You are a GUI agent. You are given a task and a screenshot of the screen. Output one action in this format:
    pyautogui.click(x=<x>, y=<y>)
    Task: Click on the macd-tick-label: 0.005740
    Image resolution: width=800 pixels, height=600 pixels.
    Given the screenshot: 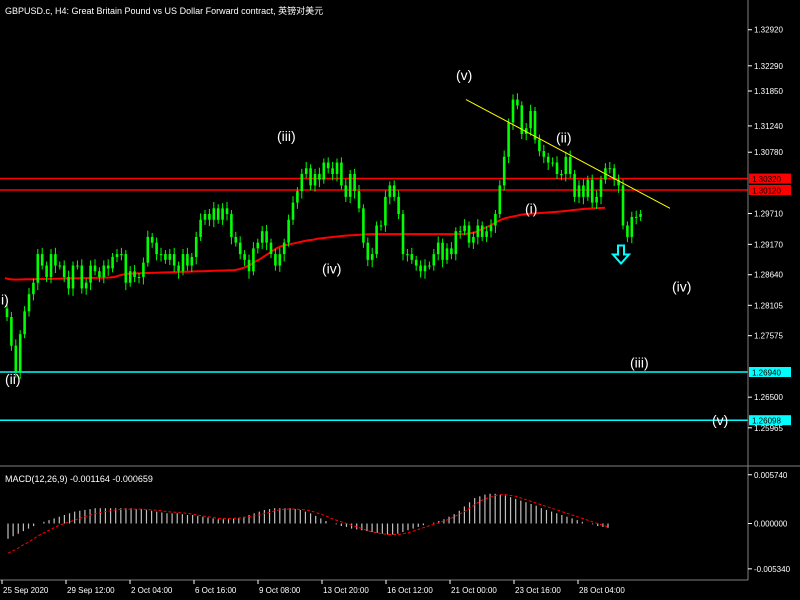 What is the action you would take?
    pyautogui.click(x=771, y=475)
    